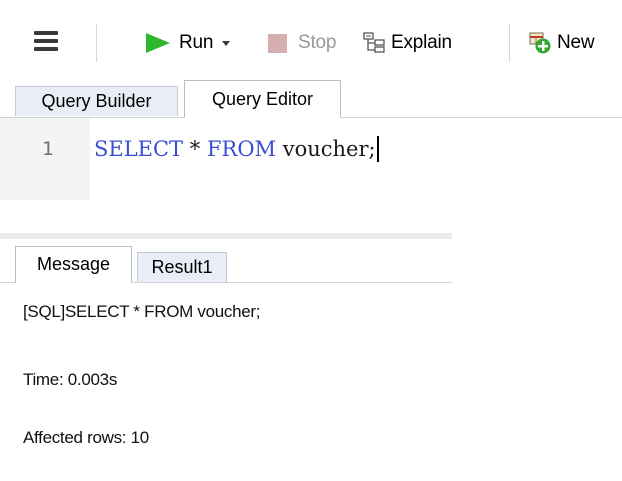  What do you see at coordinates (142, 311) in the screenshot?
I see `message-sql: [SQL]SELECT * FROM voucher;` at bounding box center [142, 311].